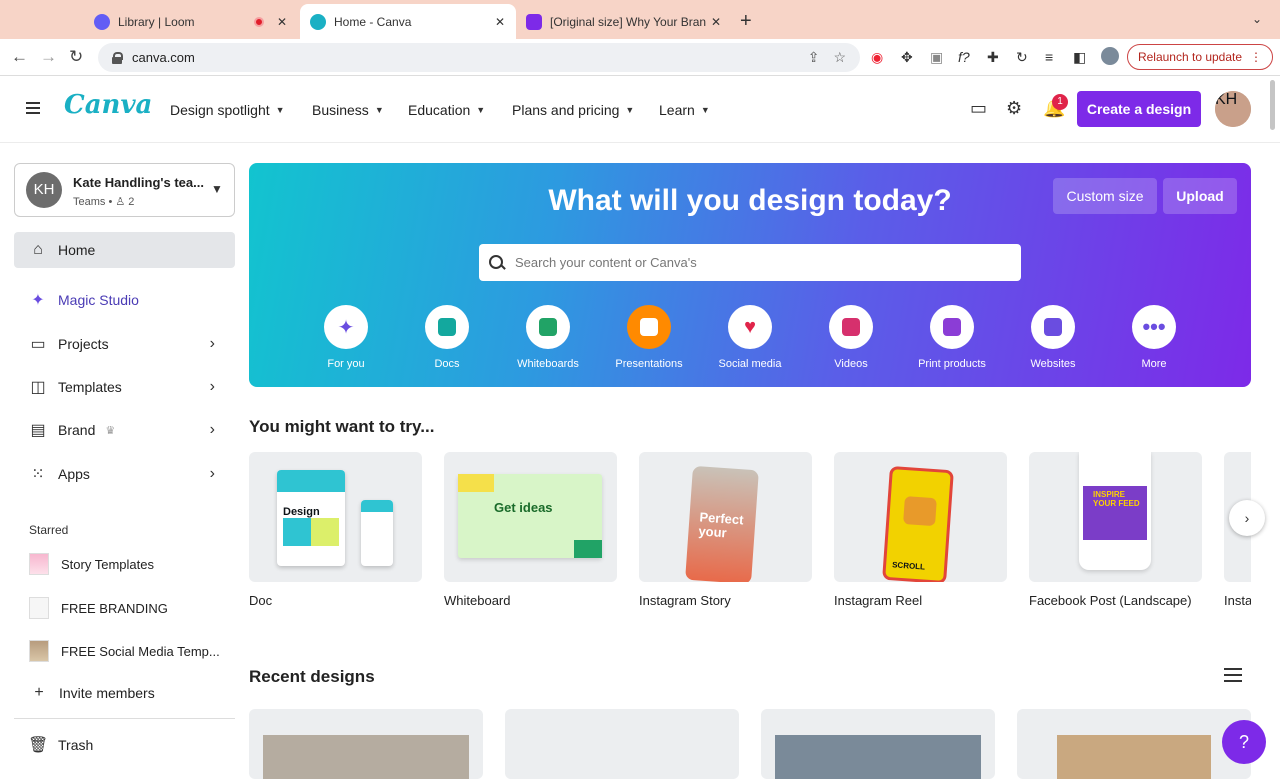 This screenshot has width=1280, height=779. Describe the element at coordinates (1200, 57) in the screenshot. I see `relaunch-button: Relaunch to update ⋮` at that location.